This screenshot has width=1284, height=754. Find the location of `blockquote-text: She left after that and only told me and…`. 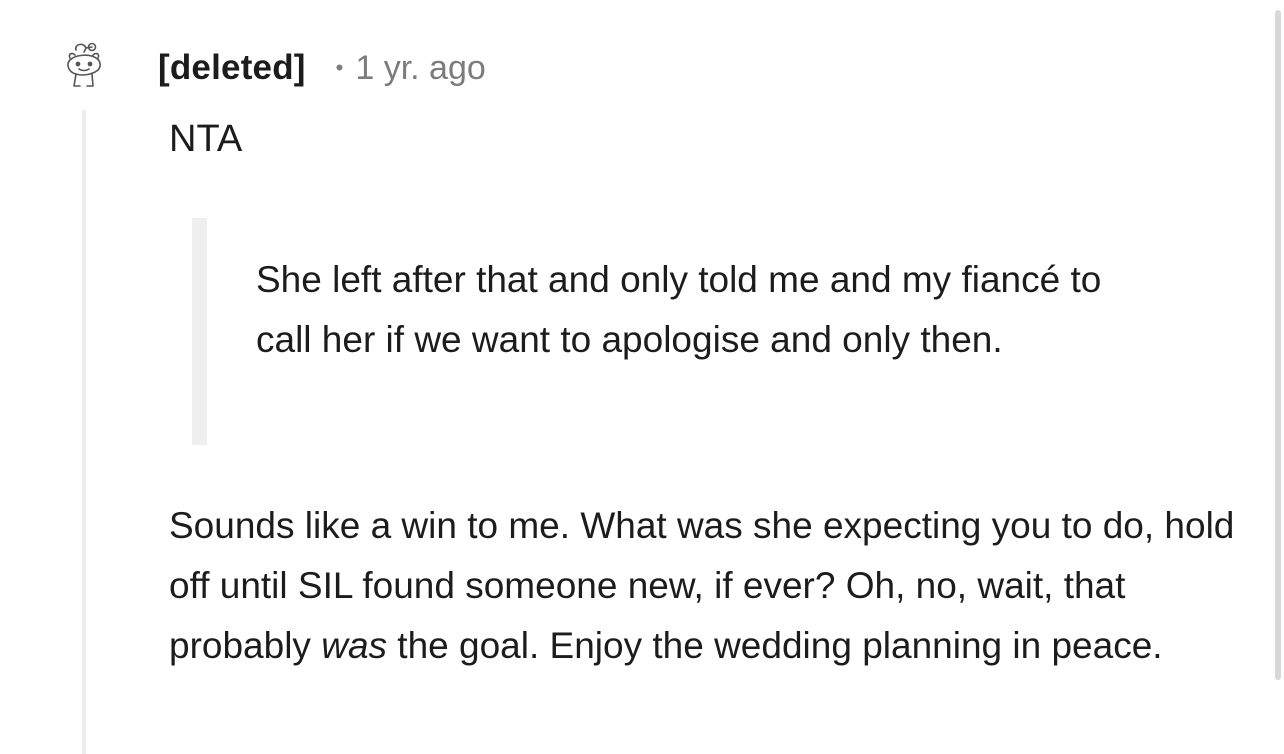

blockquote-text: She left after that and only told me and… is located at coordinates (679, 309).